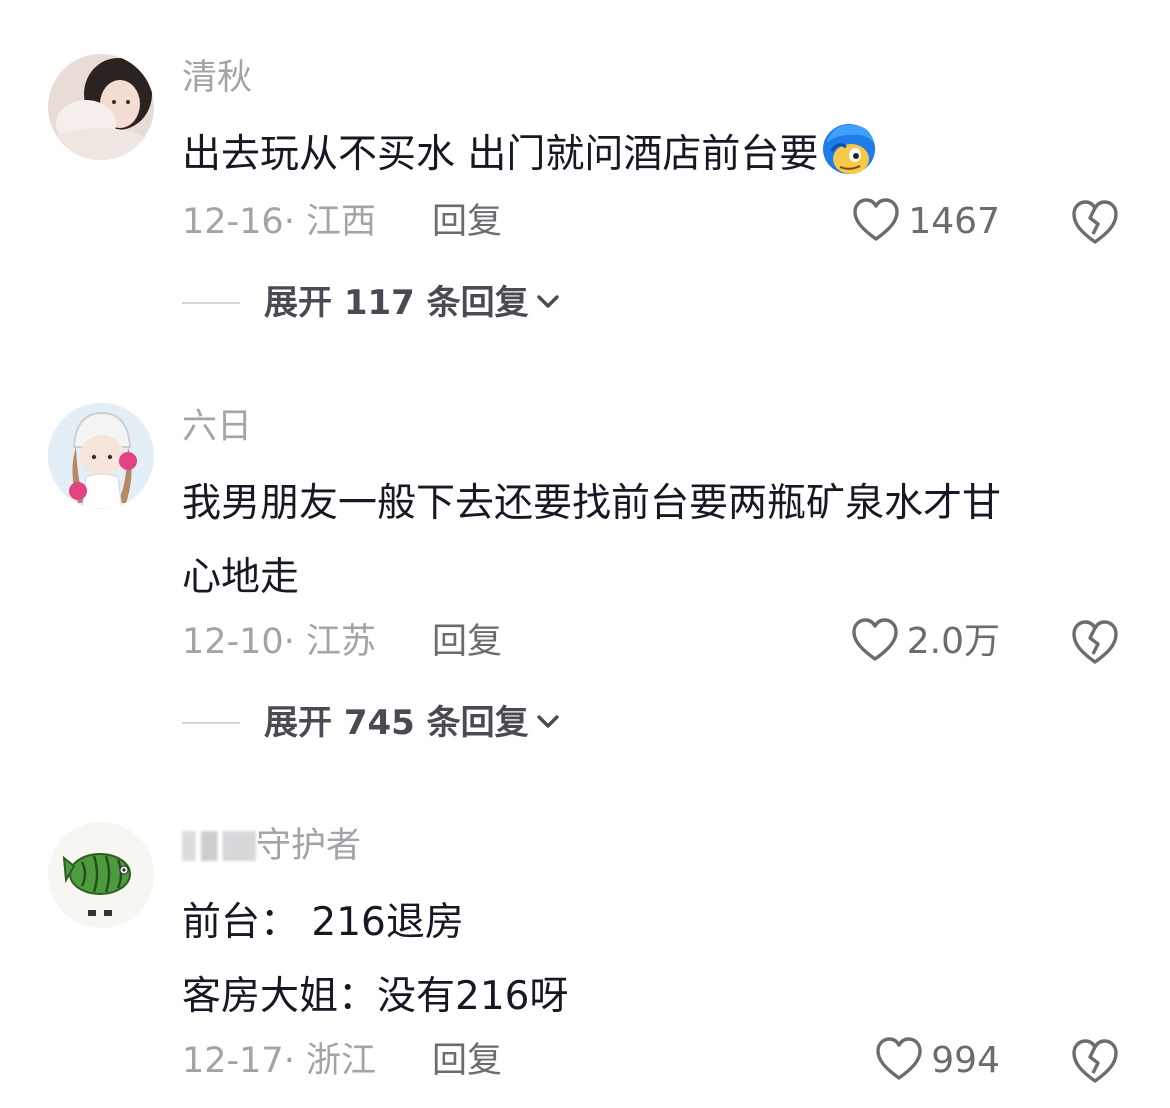 The image size is (1170, 1108). I want to click on like-button: 994, so click(937, 1061).